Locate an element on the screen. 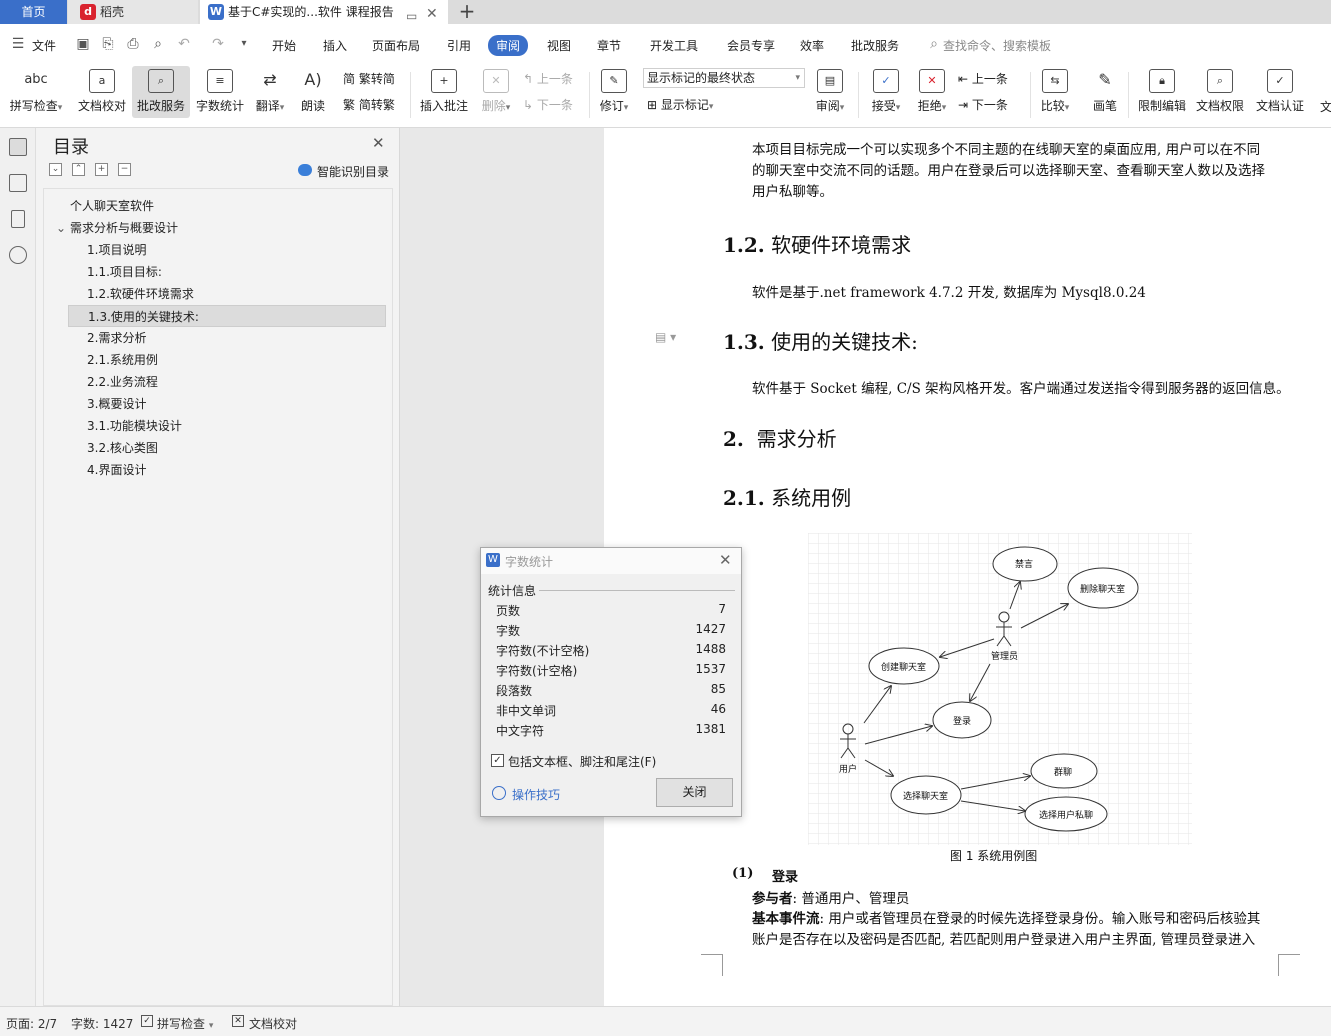 This screenshot has width=1331, height=1036. tab-daoke-label: 稻壳 is located at coordinates (112, 12).